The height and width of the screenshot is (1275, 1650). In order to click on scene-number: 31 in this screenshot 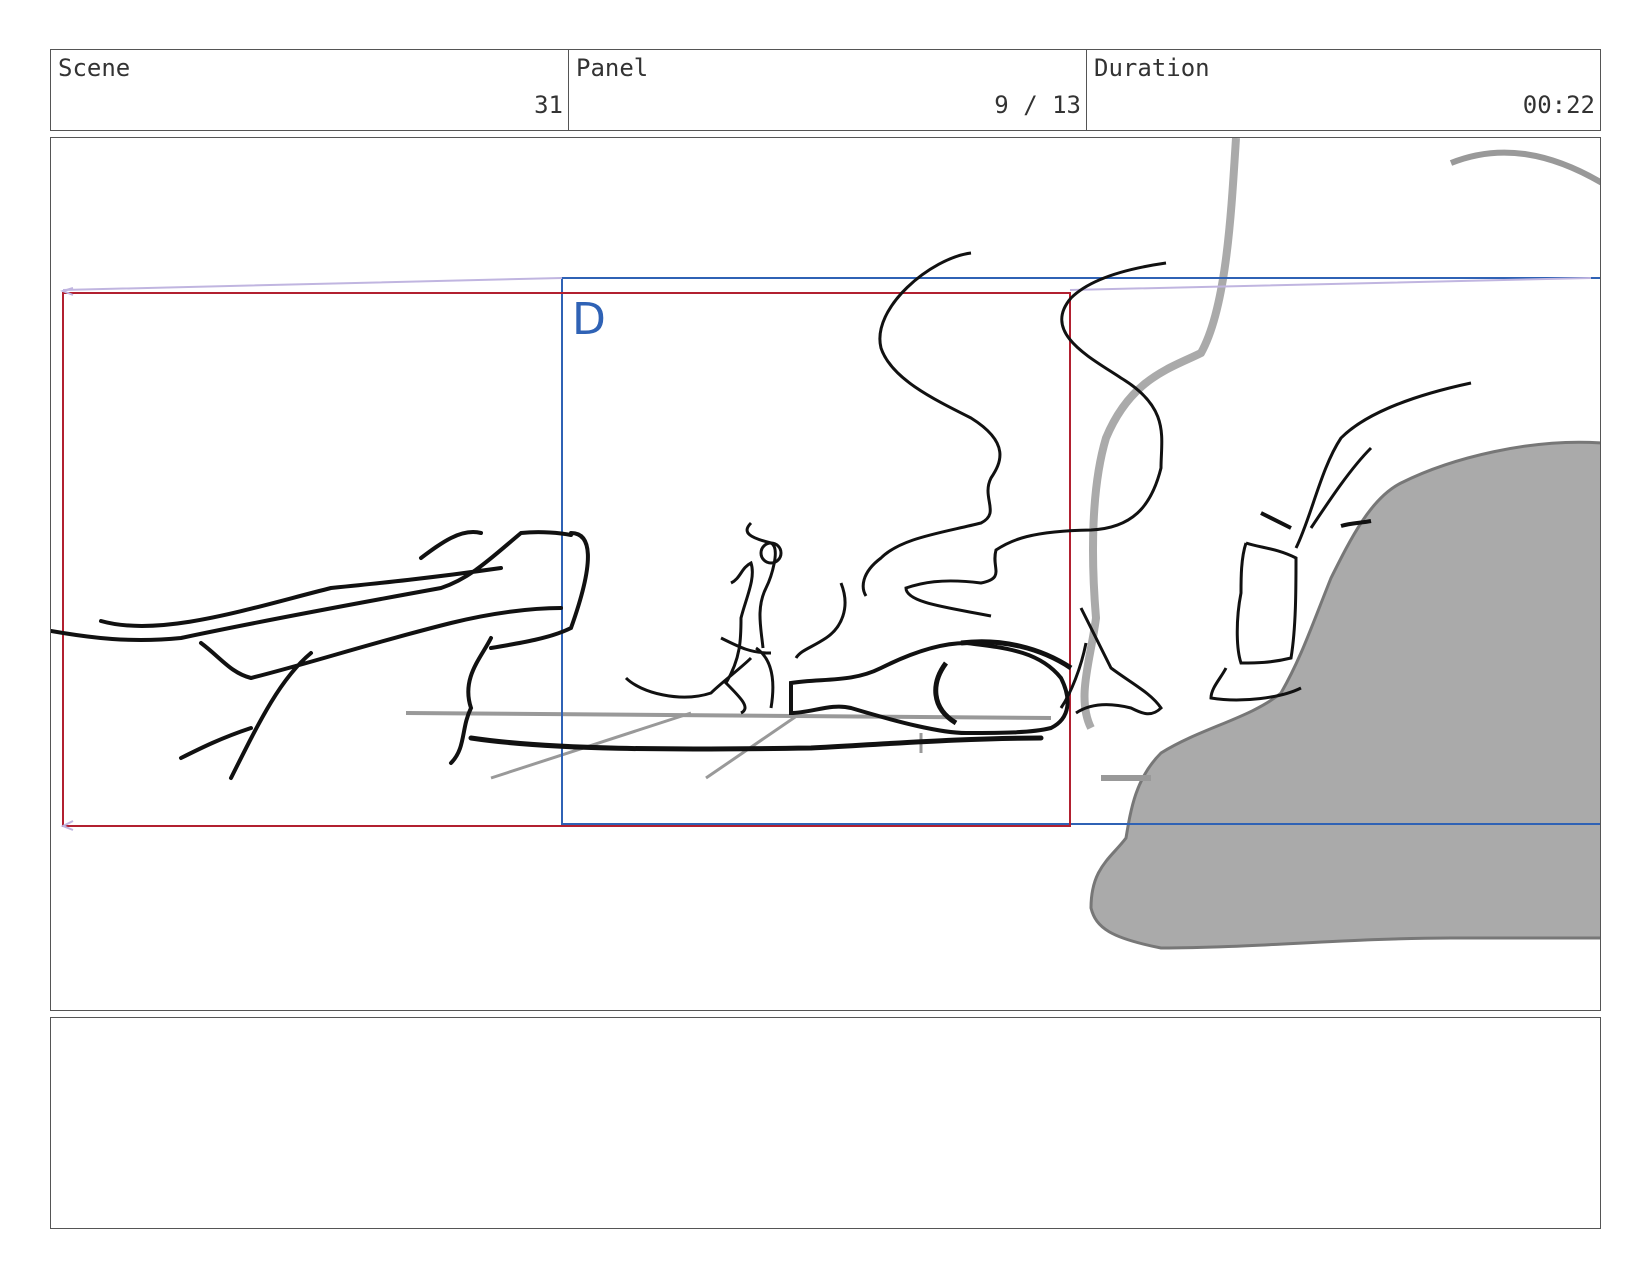, I will do `click(548, 105)`.